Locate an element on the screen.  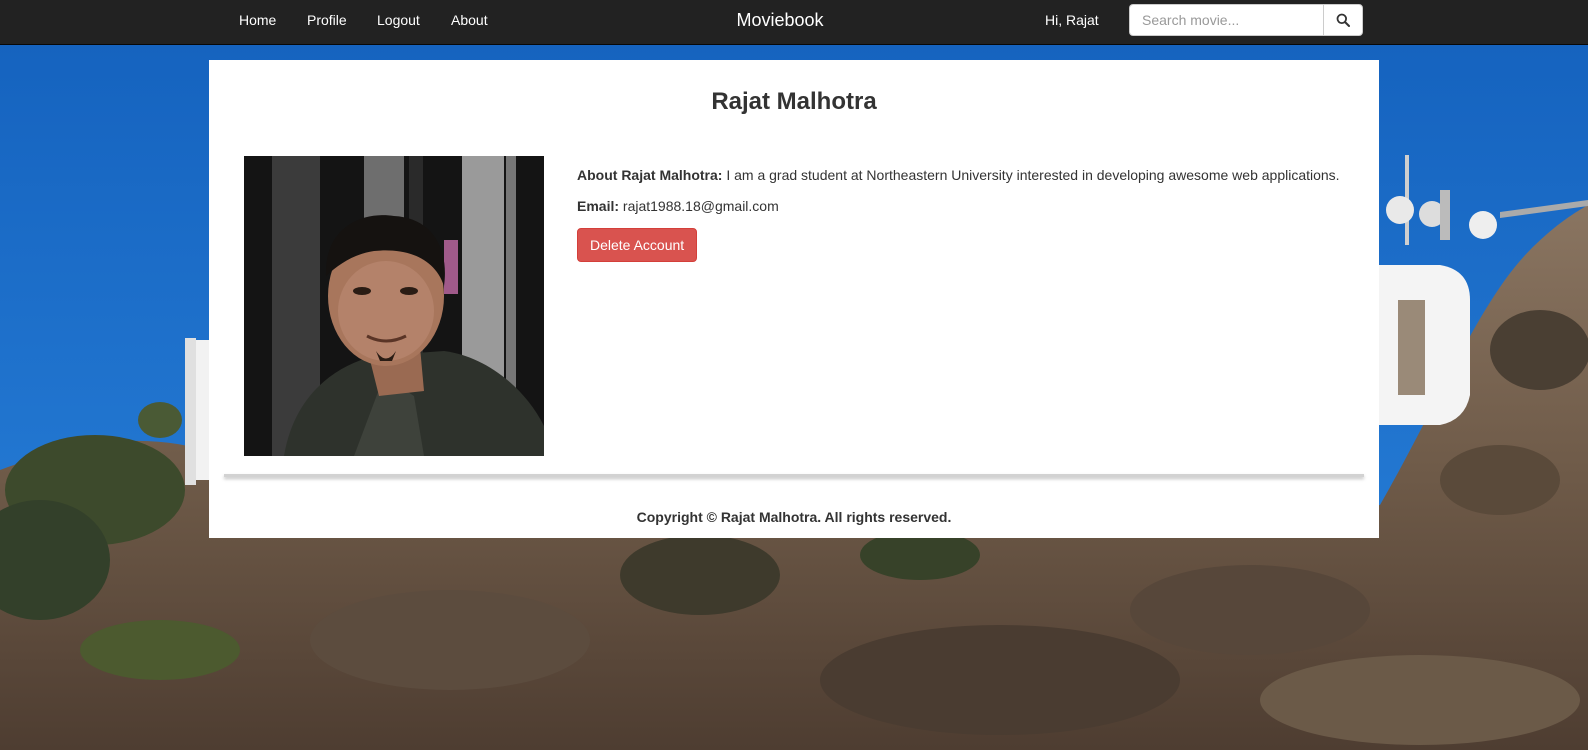
search-button is located at coordinates (1343, 20).